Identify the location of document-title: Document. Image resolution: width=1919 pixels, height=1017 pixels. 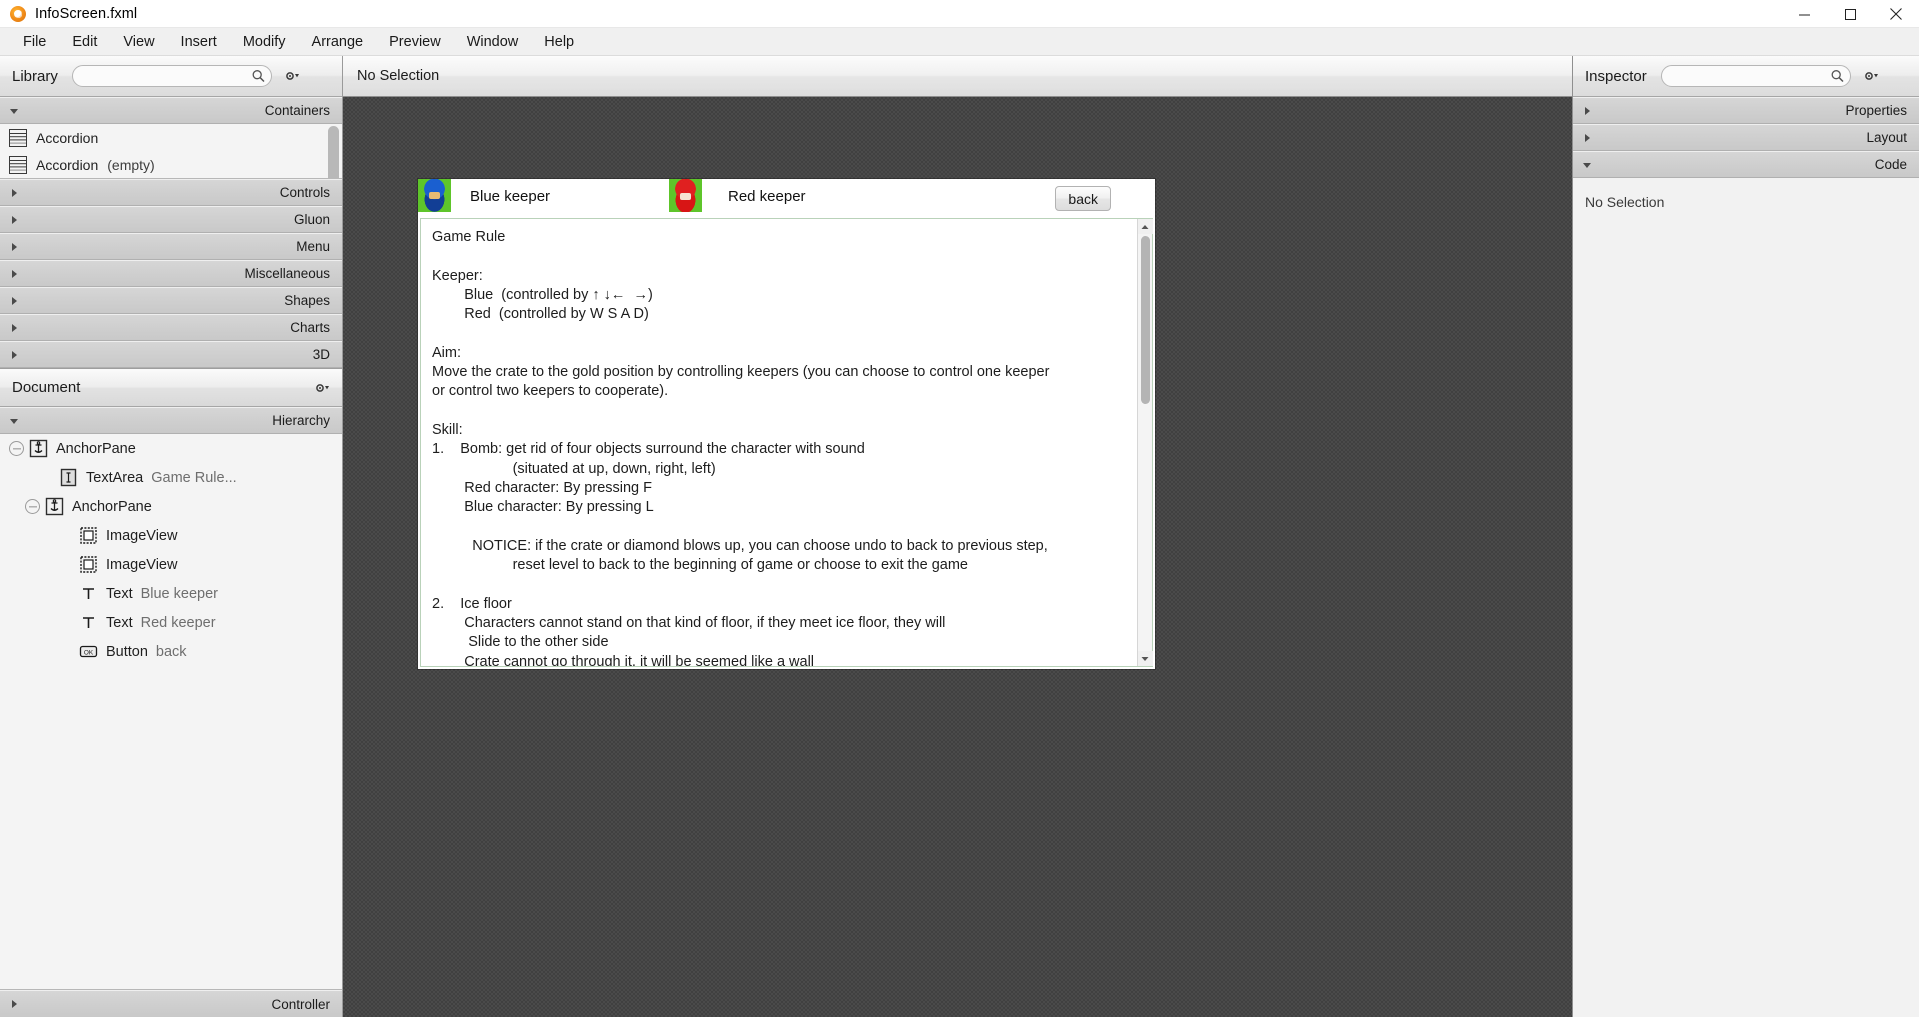
(46, 387).